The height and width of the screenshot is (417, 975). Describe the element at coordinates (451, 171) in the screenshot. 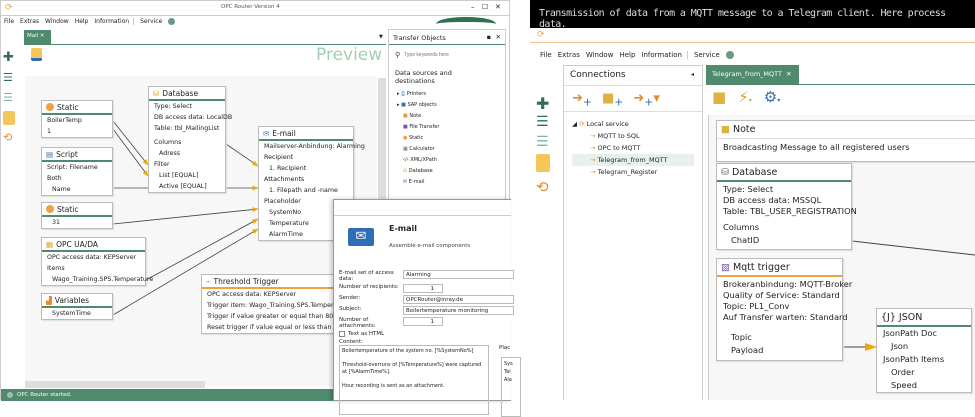

I see `list-item: ⛁ Database` at that location.